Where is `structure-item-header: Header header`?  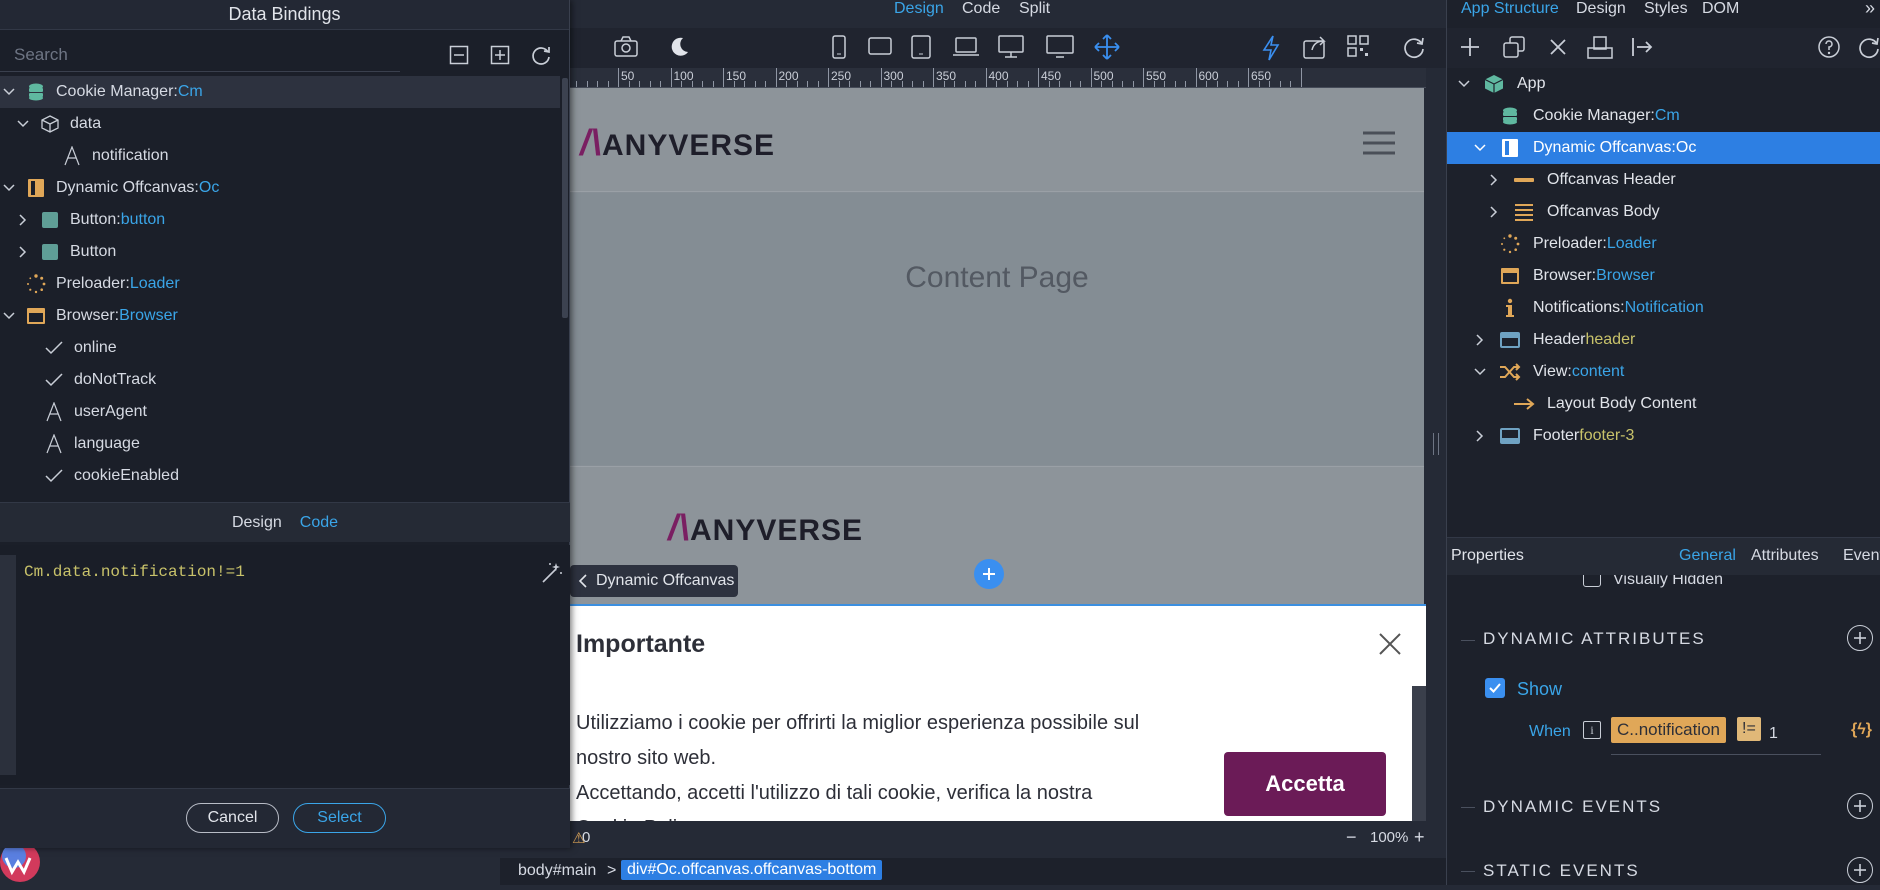 structure-item-header: Header header is located at coordinates (1663, 340).